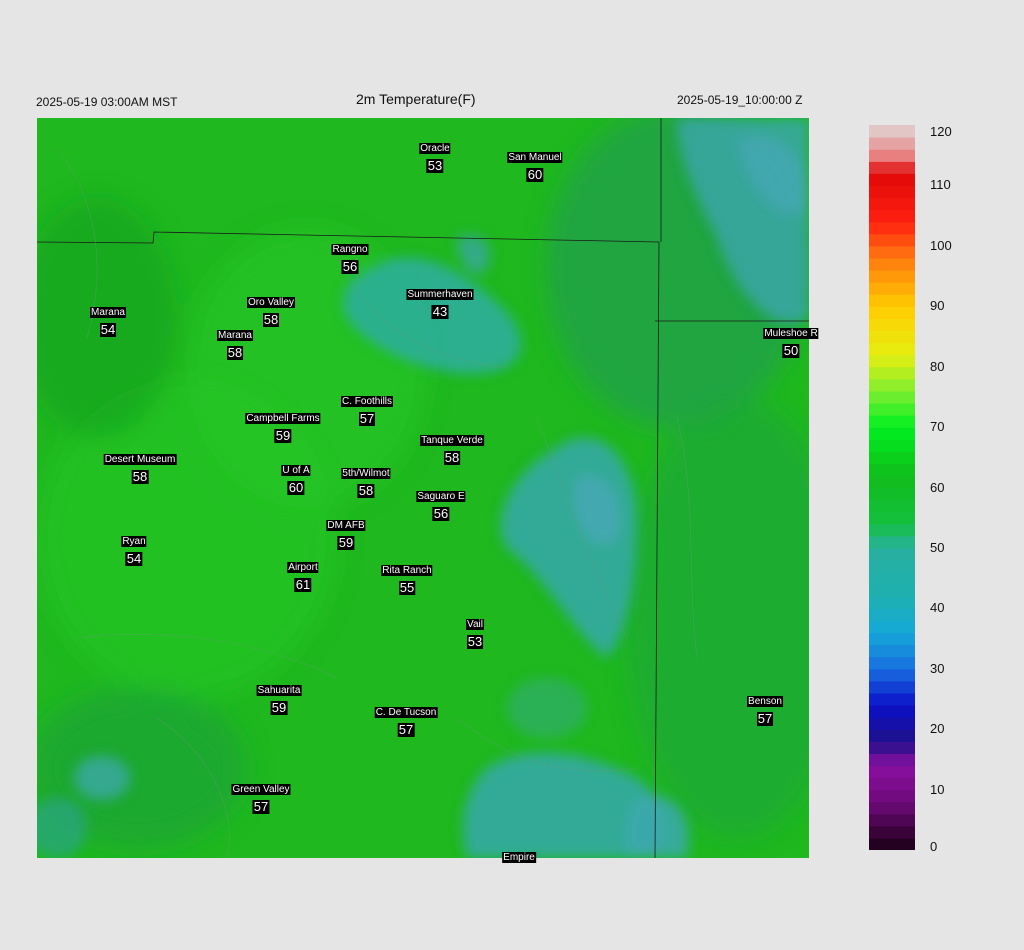  Describe the element at coordinates (283, 425) in the screenshot. I see `station-marker: Campbell Farms 59` at that location.